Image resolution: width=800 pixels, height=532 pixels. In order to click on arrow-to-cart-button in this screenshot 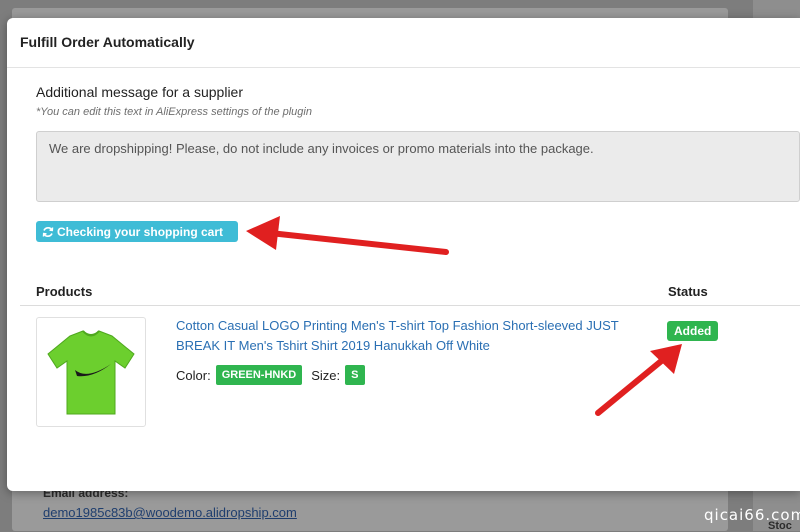, I will do `click(347, 235)`.